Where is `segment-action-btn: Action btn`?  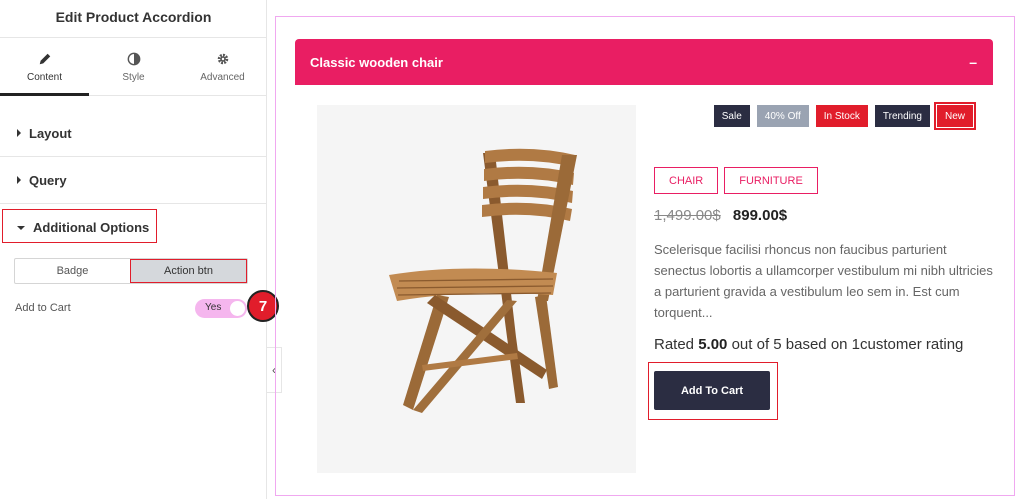
segment-action-btn: Action btn is located at coordinates (188, 271).